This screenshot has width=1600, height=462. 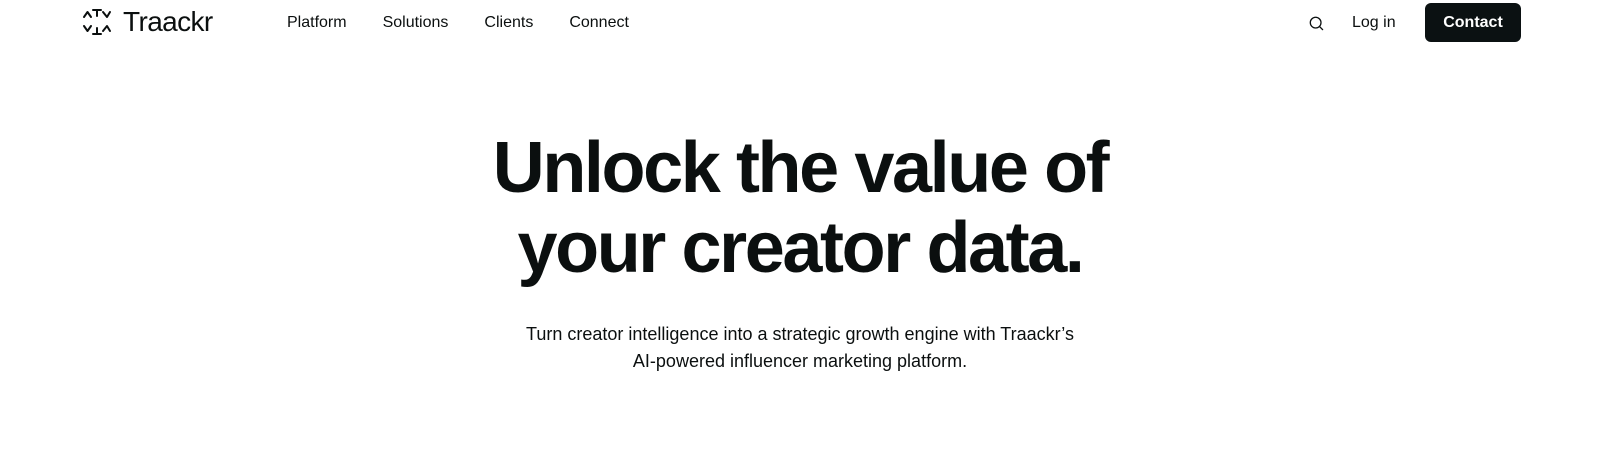 I want to click on hero-title-line-2: your creator data., so click(x=800, y=248).